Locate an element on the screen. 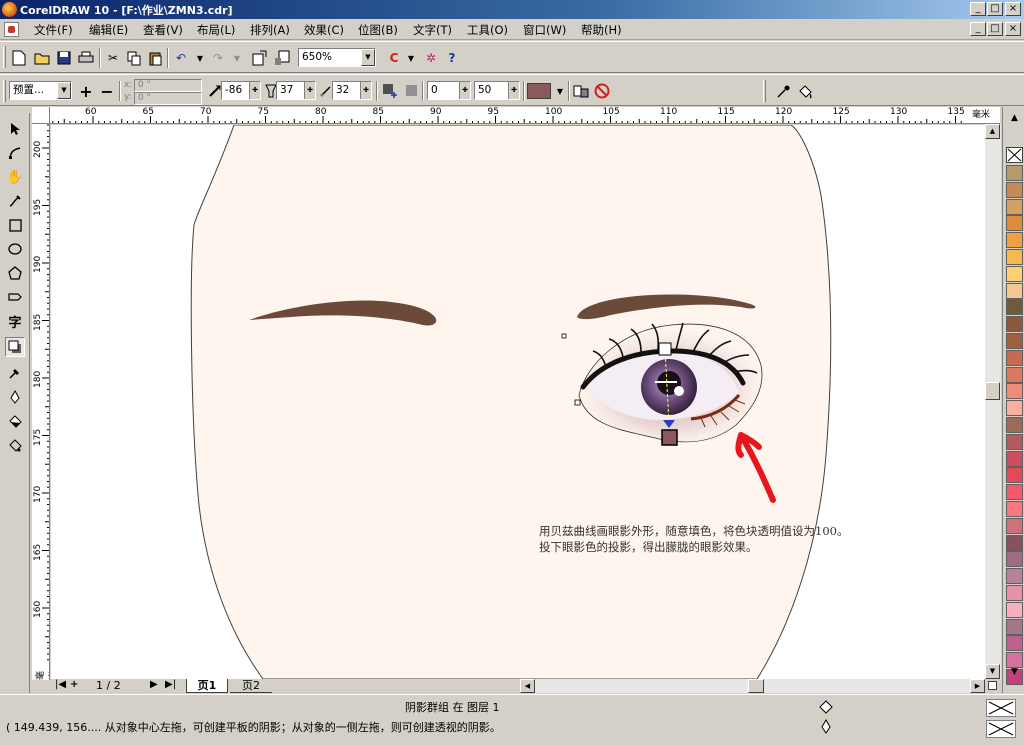 This screenshot has width=1024, height=745. clear-shadow-icon is located at coordinates (602, 91).